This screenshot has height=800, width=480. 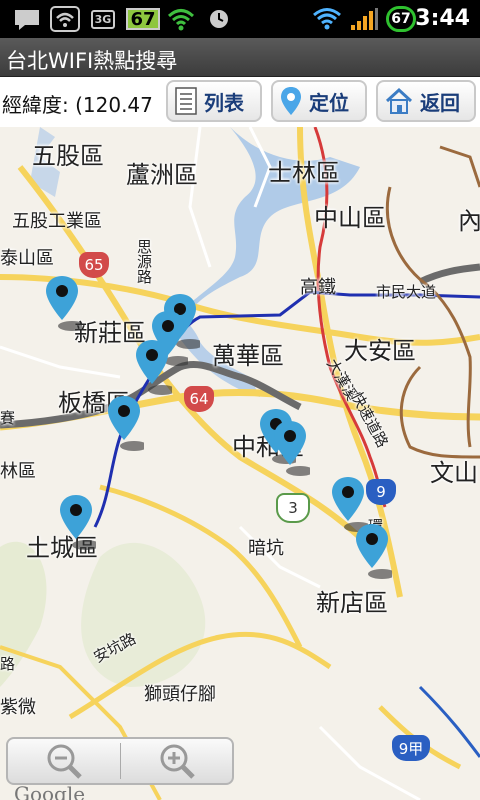 I want to click on app-title: 台北WIFI熱點搜尋, so click(x=92, y=61).